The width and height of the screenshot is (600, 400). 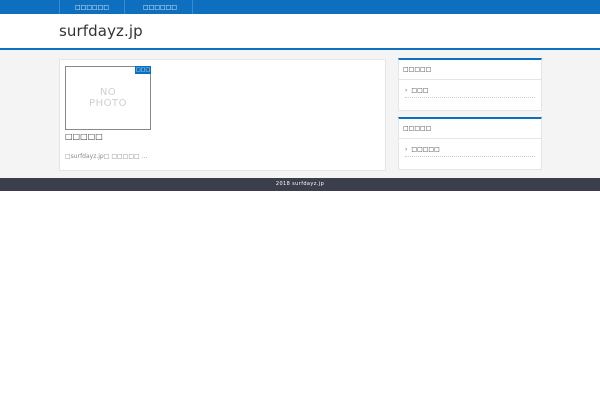 What do you see at coordinates (470, 84) in the screenshot?
I see `sidebar-widget-1: □□□□□ › □□□` at bounding box center [470, 84].